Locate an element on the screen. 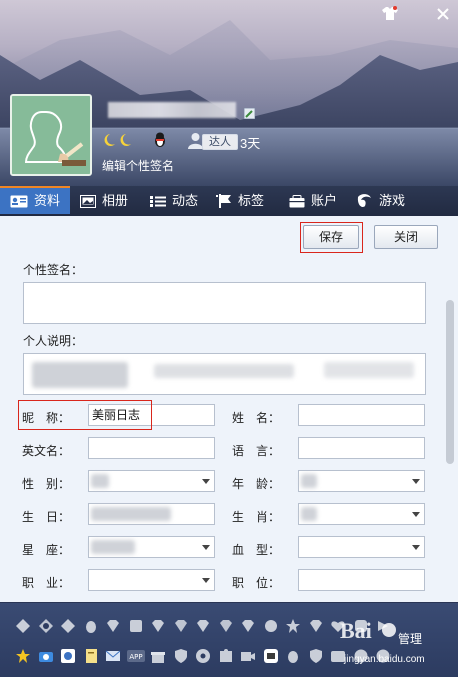 The image size is (458, 677). level-moon-icon is located at coordinates (117, 140).